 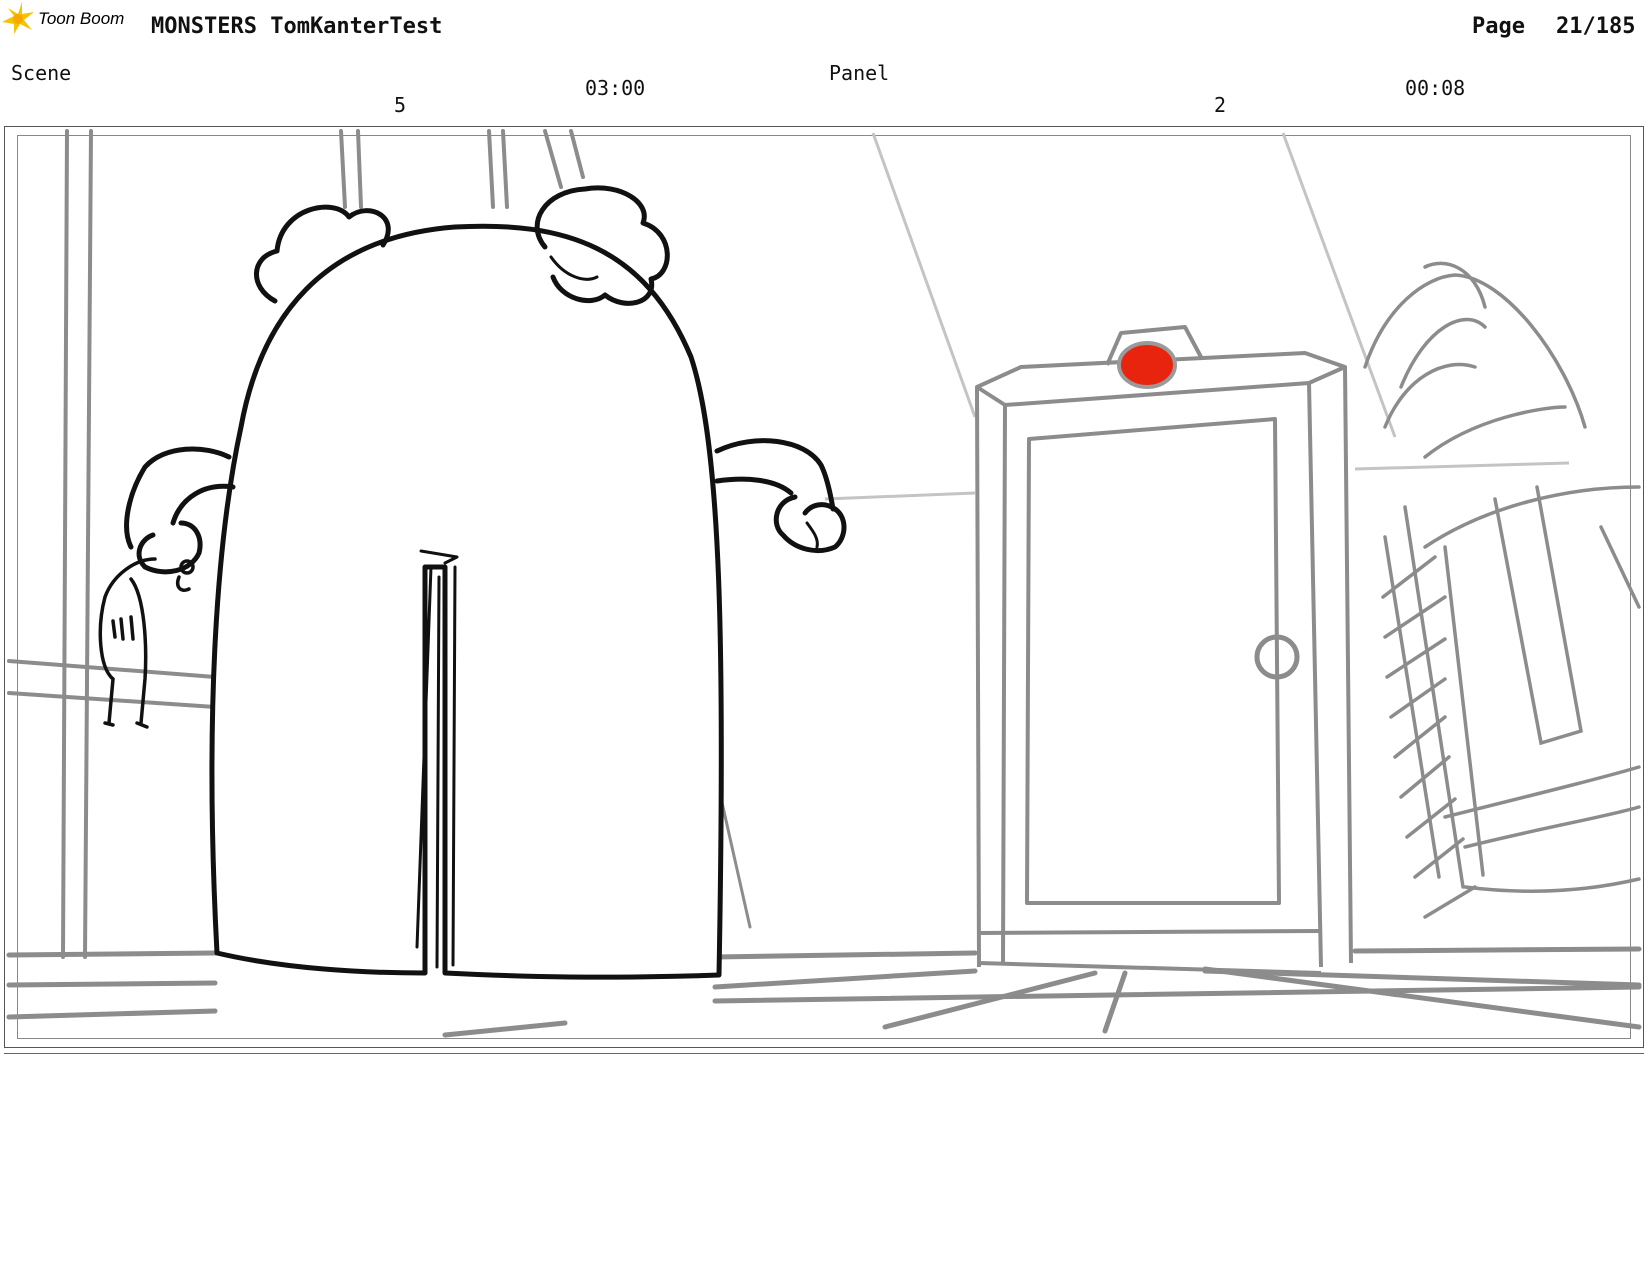 What do you see at coordinates (1502, 590) in the screenshot?
I see `rolled-object` at bounding box center [1502, 590].